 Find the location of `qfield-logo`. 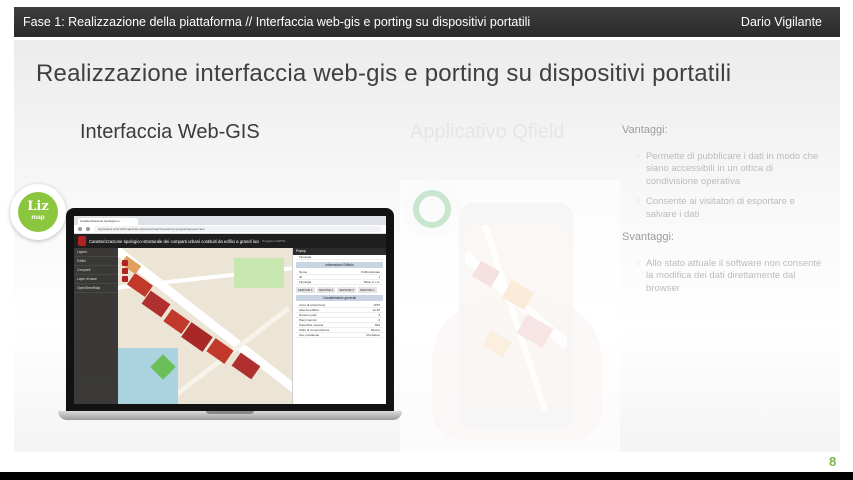

qfield-logo is located at coordinates (432, 209).